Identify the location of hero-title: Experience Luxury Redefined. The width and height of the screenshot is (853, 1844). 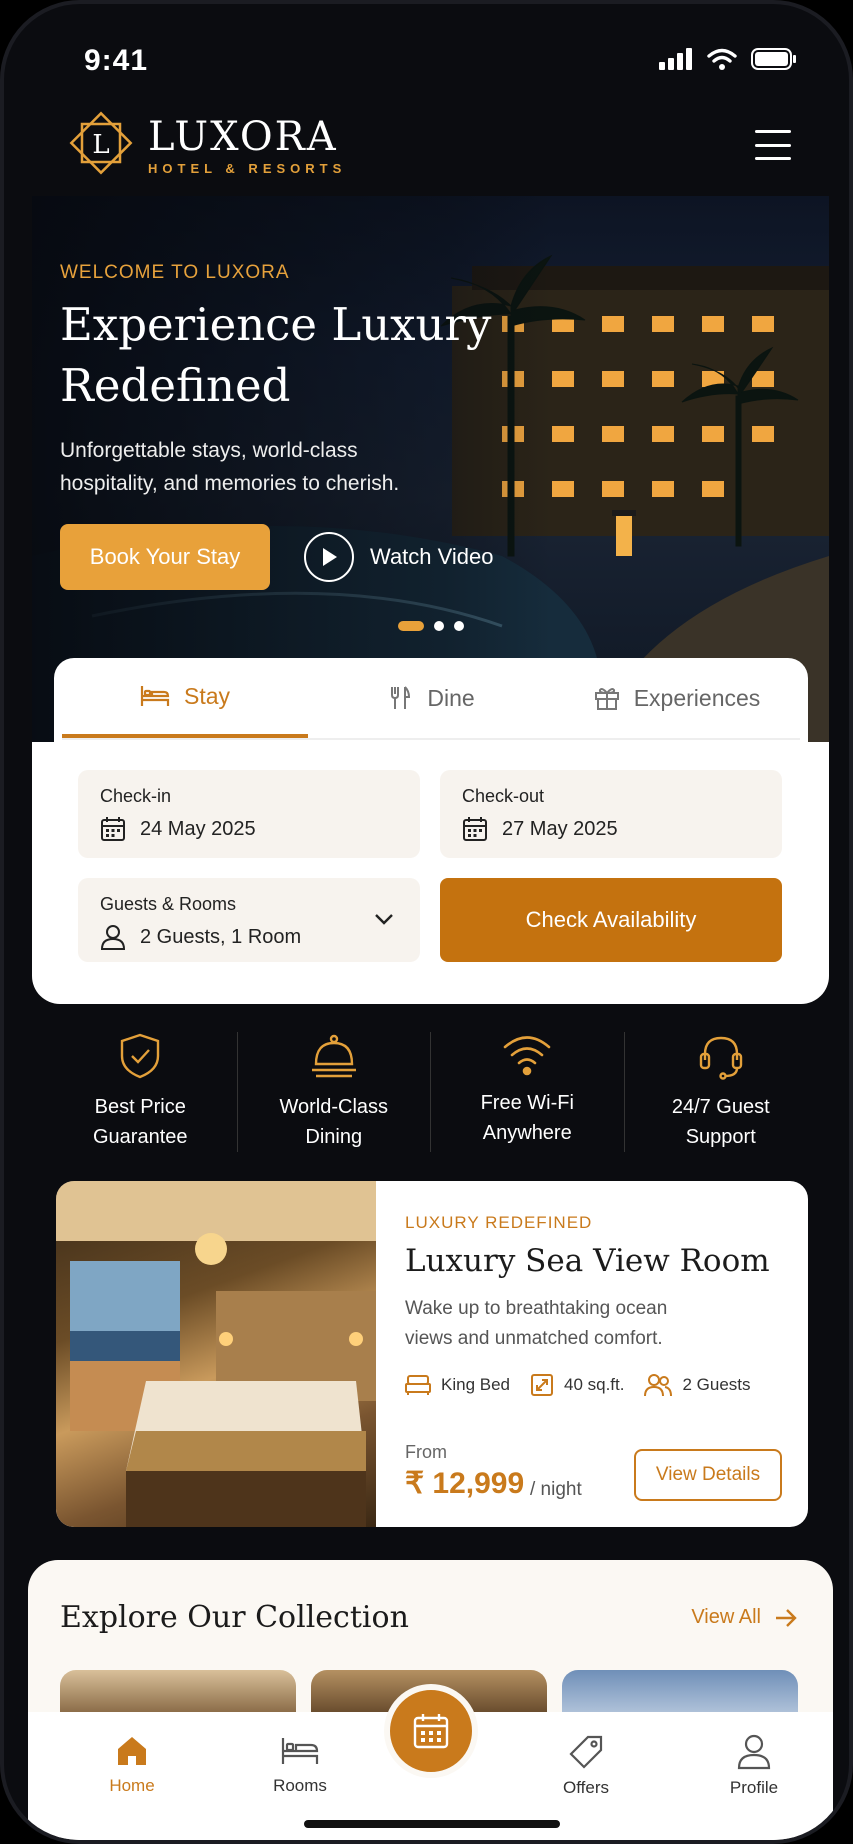
(276, 355).